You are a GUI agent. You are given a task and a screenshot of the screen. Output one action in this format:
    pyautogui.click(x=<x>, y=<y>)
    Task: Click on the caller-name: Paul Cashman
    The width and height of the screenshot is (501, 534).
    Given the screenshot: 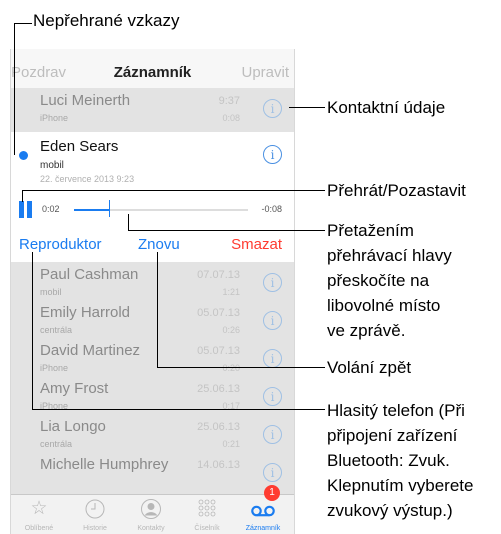 What is the action you would take?
    pyautogui.click(x=89, y=274)
    